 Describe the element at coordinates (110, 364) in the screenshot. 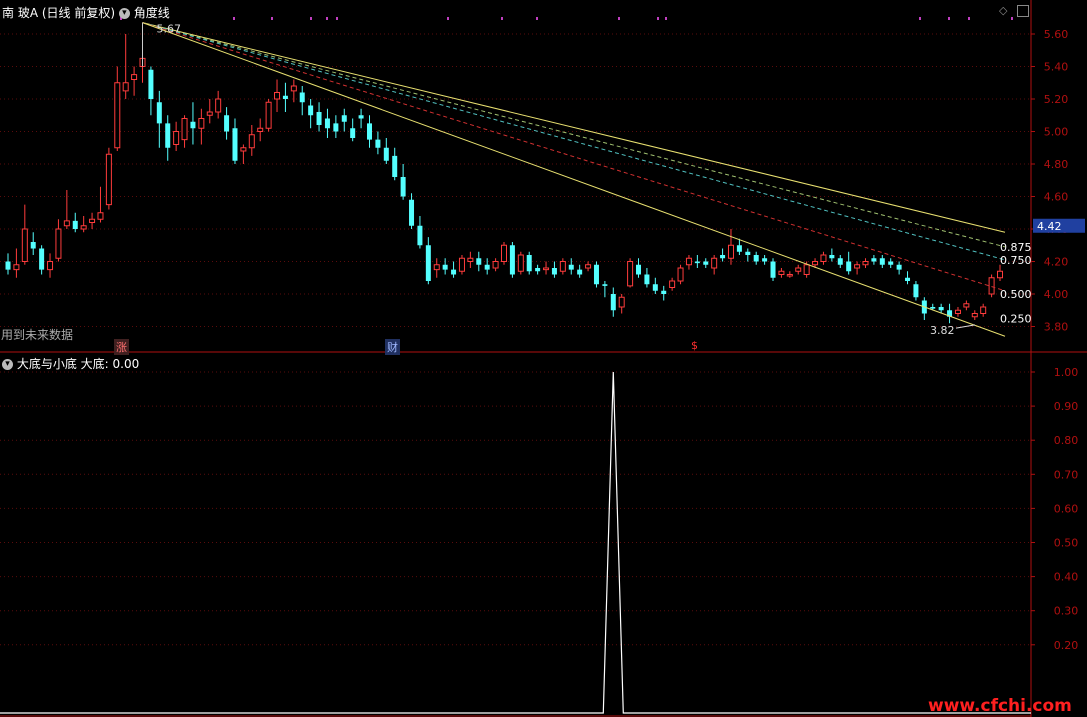

I see `series-value-label: 大底: 0.00` at that location.